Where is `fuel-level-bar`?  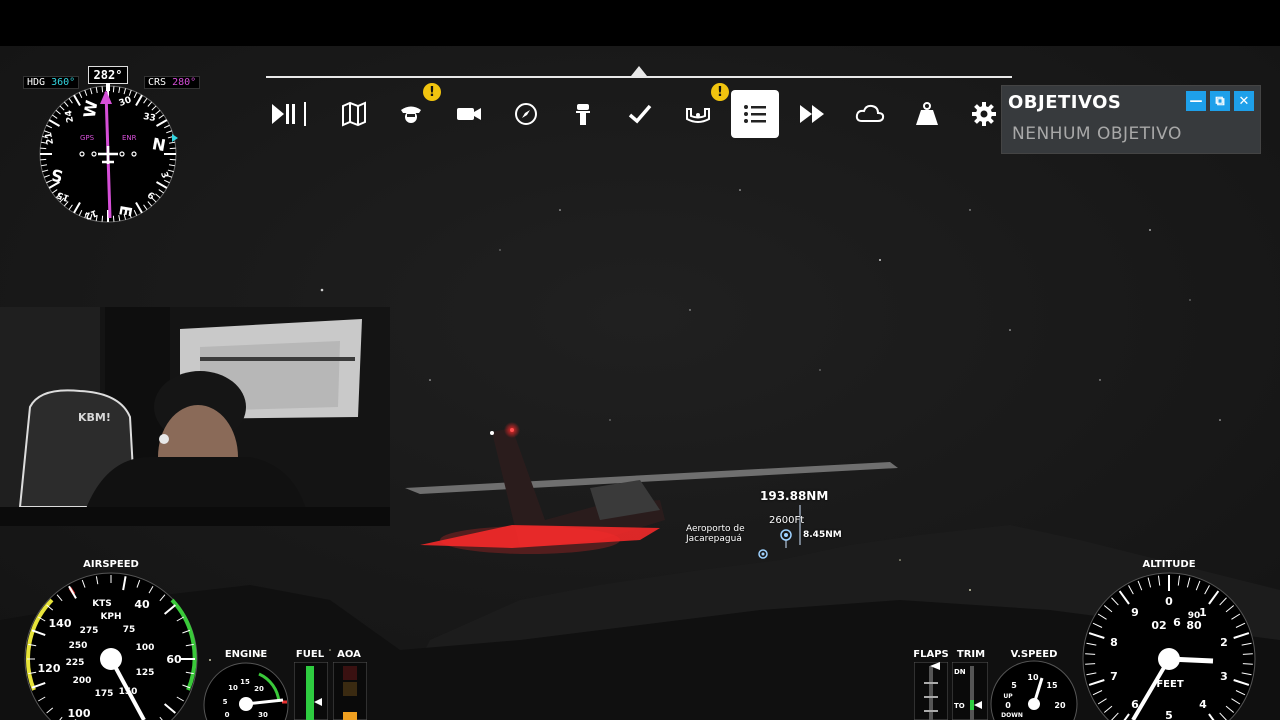
fuel-level-bar is located at coordinates (310, 693).